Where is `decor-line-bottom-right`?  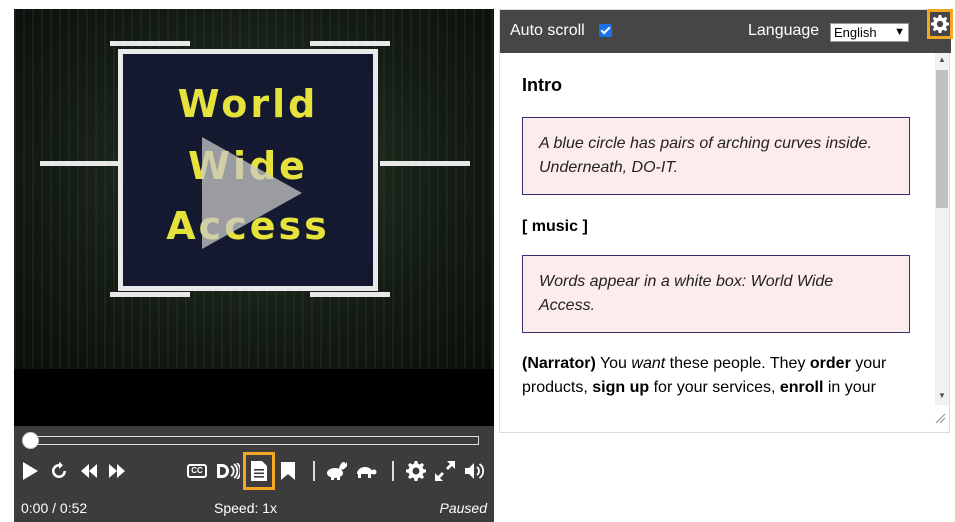 decor-line-bottom-right is located at coordinates (350, 294).